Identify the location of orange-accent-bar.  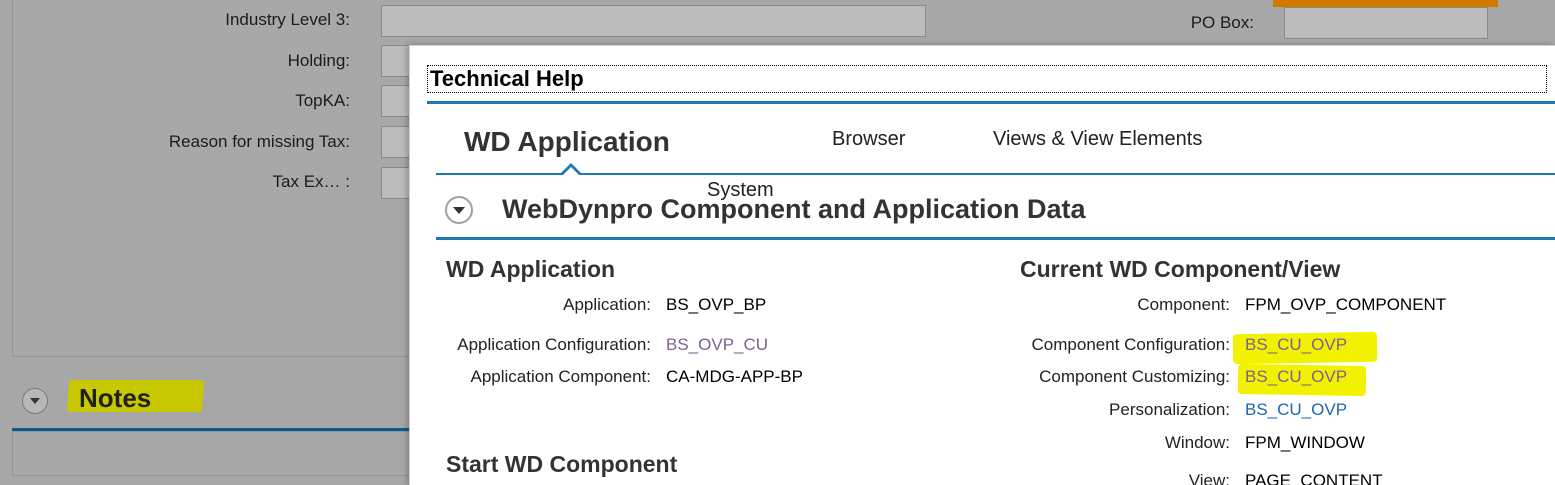
(1385, 3).